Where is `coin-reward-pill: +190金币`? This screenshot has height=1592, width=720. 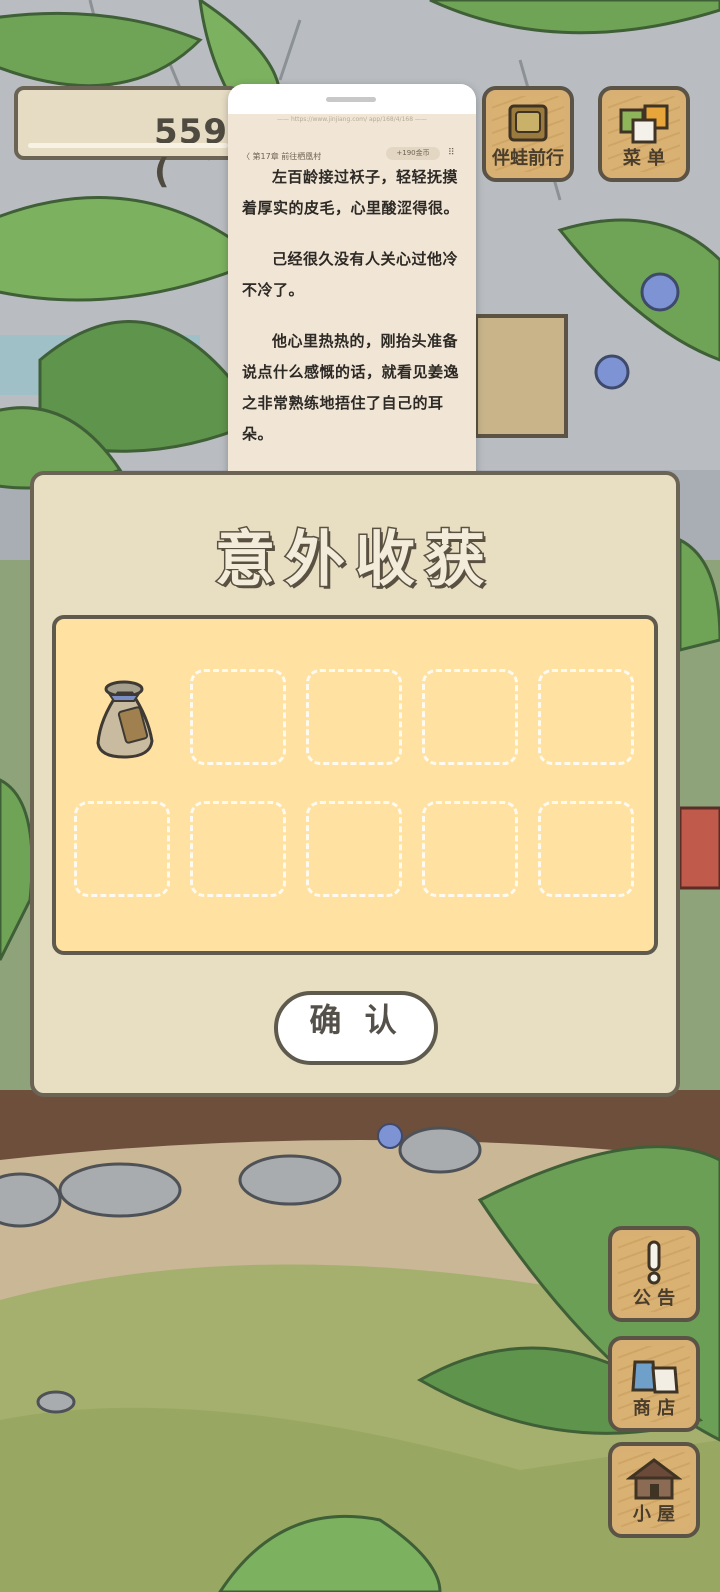 coin-reward-pill: +190金币 is located at coordinates (413, 153).